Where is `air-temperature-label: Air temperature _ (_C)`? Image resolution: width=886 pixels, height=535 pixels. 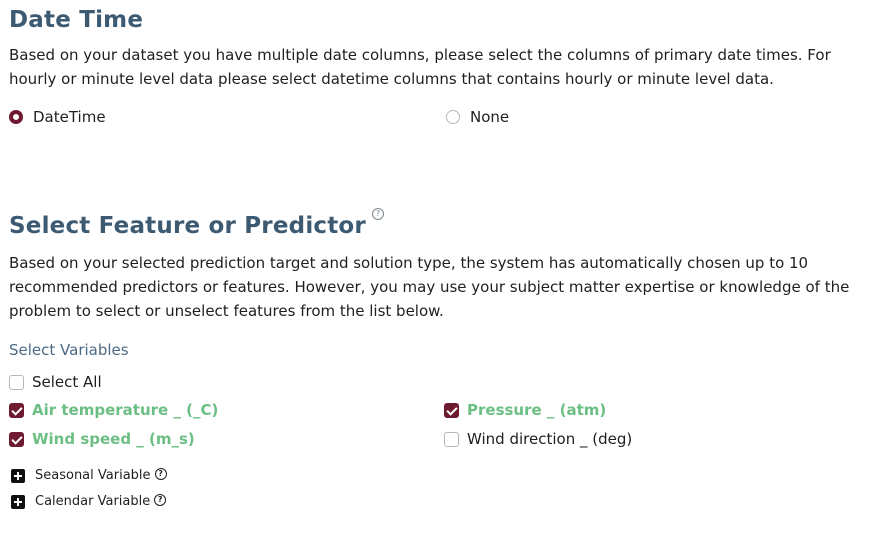
air-temperature-label: Air temperature _ (_C) is located at coordinates (125, 410).